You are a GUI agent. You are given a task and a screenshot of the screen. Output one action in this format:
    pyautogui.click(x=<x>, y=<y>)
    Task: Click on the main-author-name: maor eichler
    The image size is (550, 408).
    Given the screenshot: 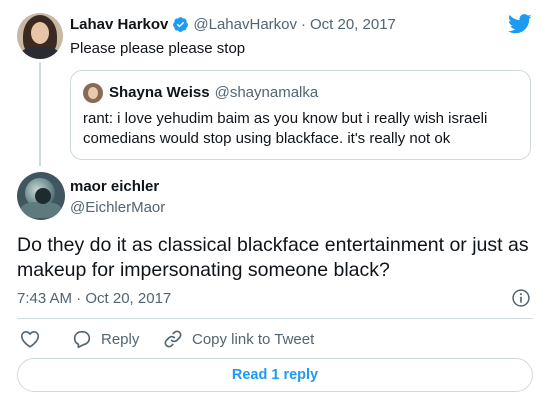 What is the action you would take?
    pyautogui.click(x=114, y=186)
    